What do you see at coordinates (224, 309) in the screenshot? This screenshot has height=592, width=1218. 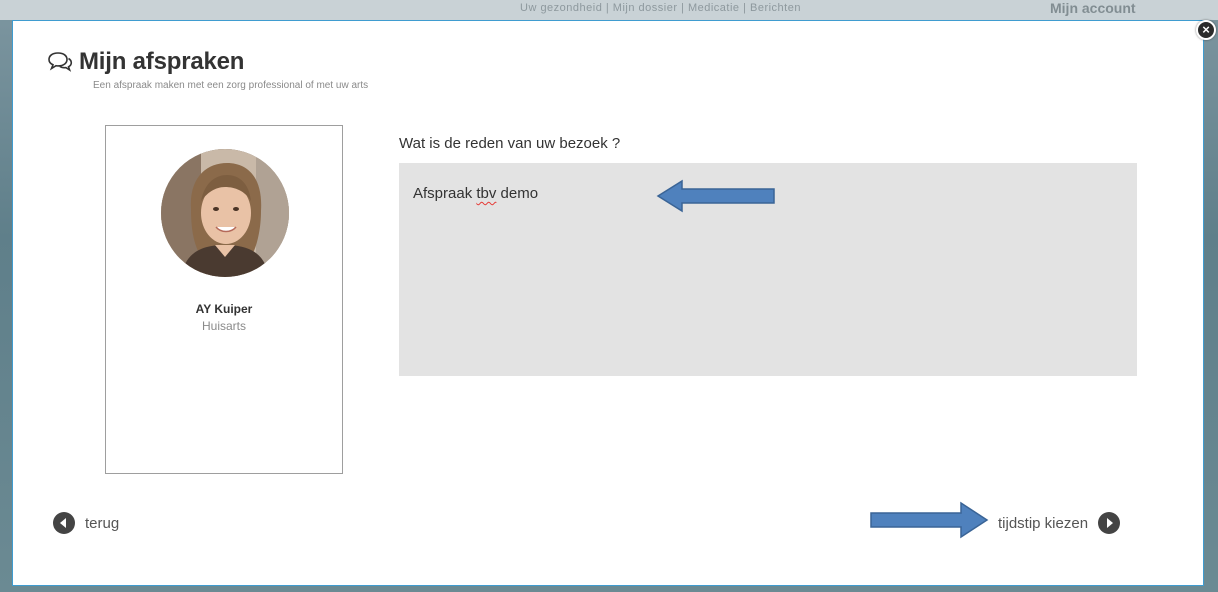 I see `doctor-name: AY Kuiper` at bounding box center [224, 309].